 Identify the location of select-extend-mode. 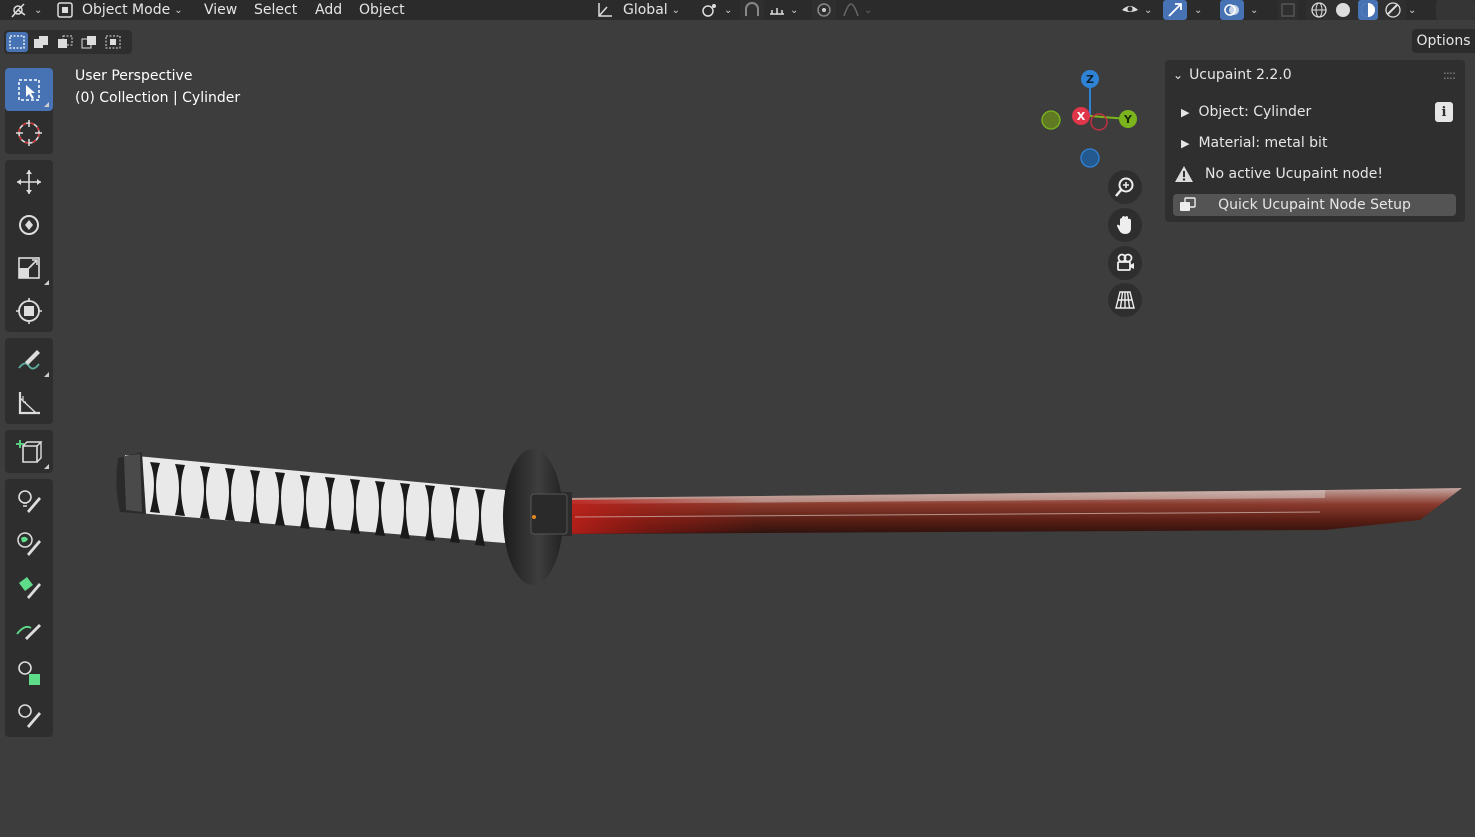
(41, 42).